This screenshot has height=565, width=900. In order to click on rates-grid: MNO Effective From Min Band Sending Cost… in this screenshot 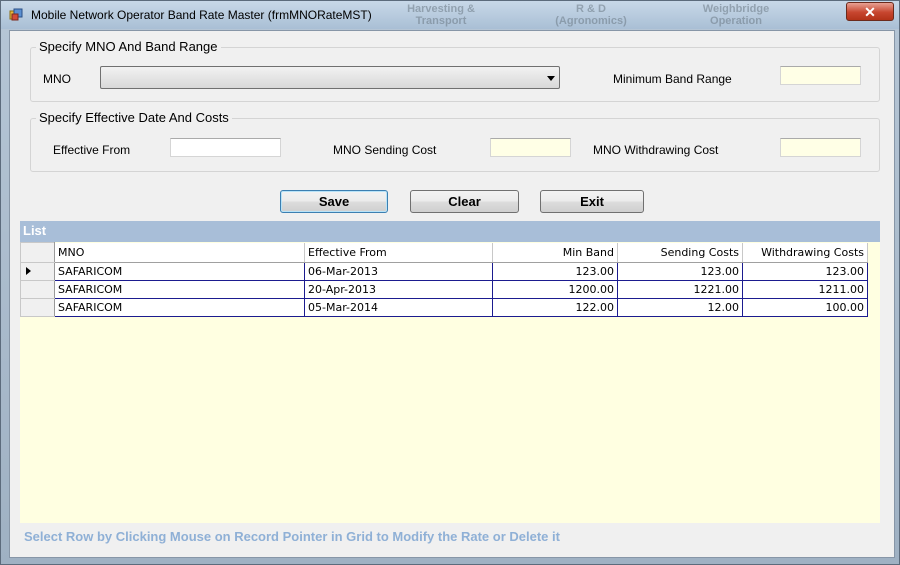, I will do `click(444, 279)`.